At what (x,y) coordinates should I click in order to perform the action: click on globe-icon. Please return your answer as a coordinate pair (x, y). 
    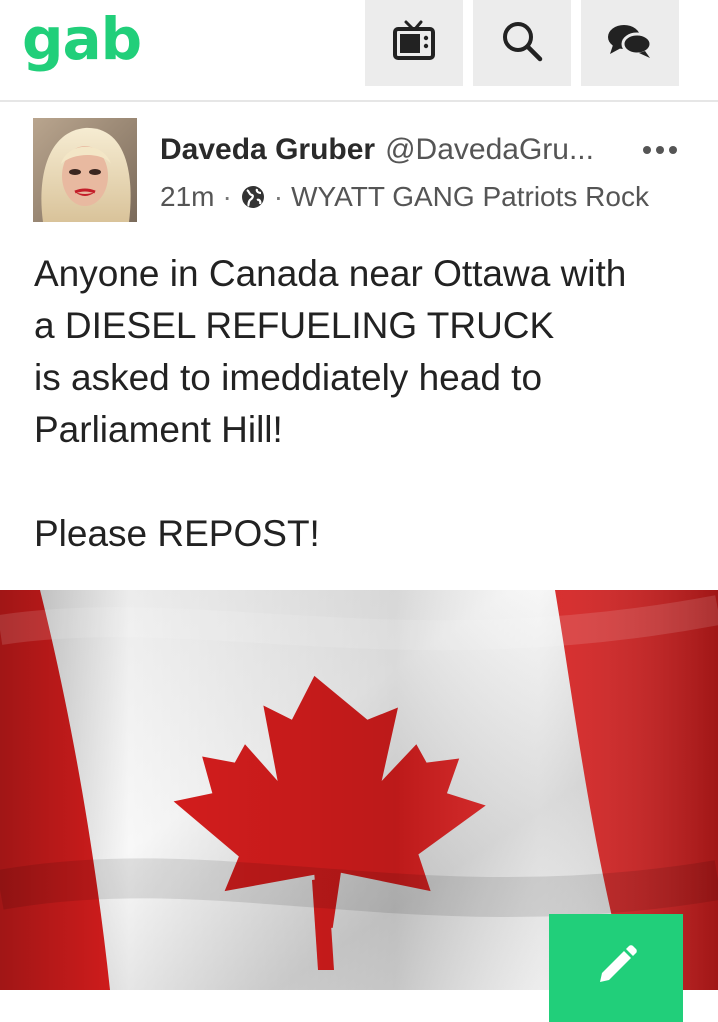
    Looking at the image, I should click on (253, 197).